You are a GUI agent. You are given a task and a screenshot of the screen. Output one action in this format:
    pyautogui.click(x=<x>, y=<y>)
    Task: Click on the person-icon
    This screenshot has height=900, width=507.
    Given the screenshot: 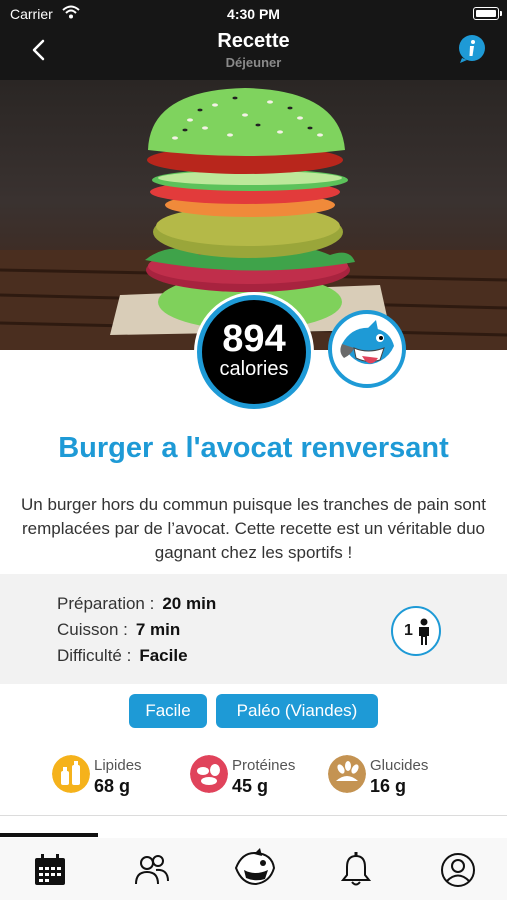 What is the action you would take?
    pyautogui.click(x=424, y=631)
    